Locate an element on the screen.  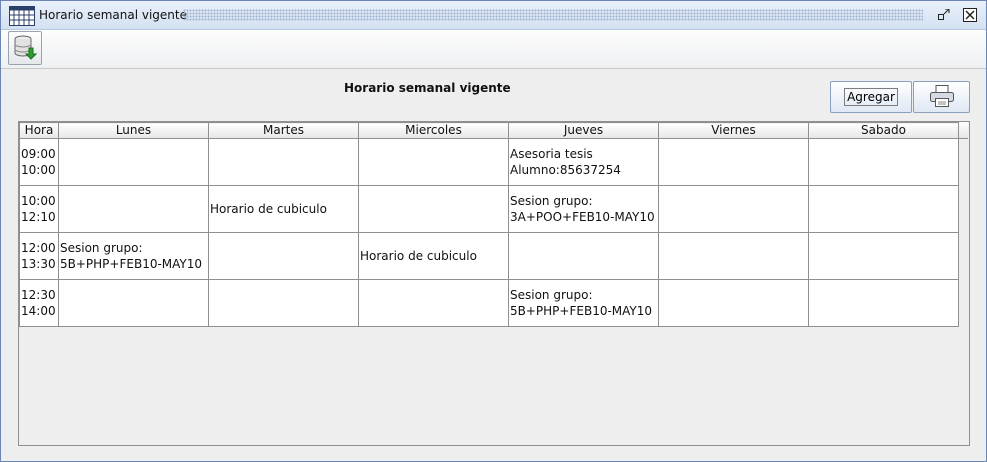
table-cell-hora: 12:00 13:30 is located at coordinates (39, 256).